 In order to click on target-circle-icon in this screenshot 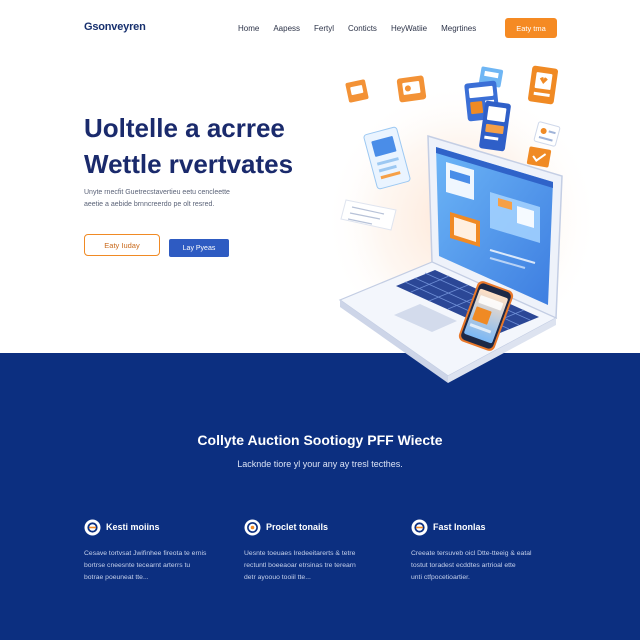, I will do `click(252, 527)`.